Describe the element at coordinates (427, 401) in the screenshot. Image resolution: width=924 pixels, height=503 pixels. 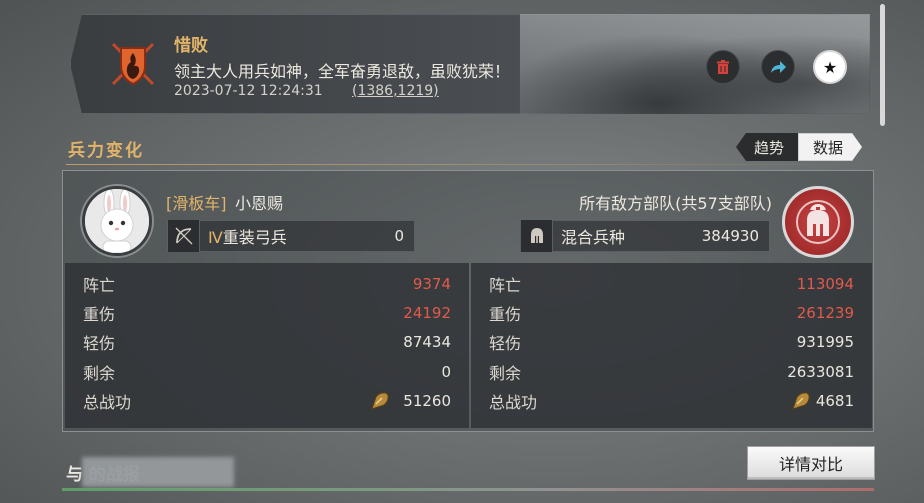
I see `stat-value: 51260` at that location.